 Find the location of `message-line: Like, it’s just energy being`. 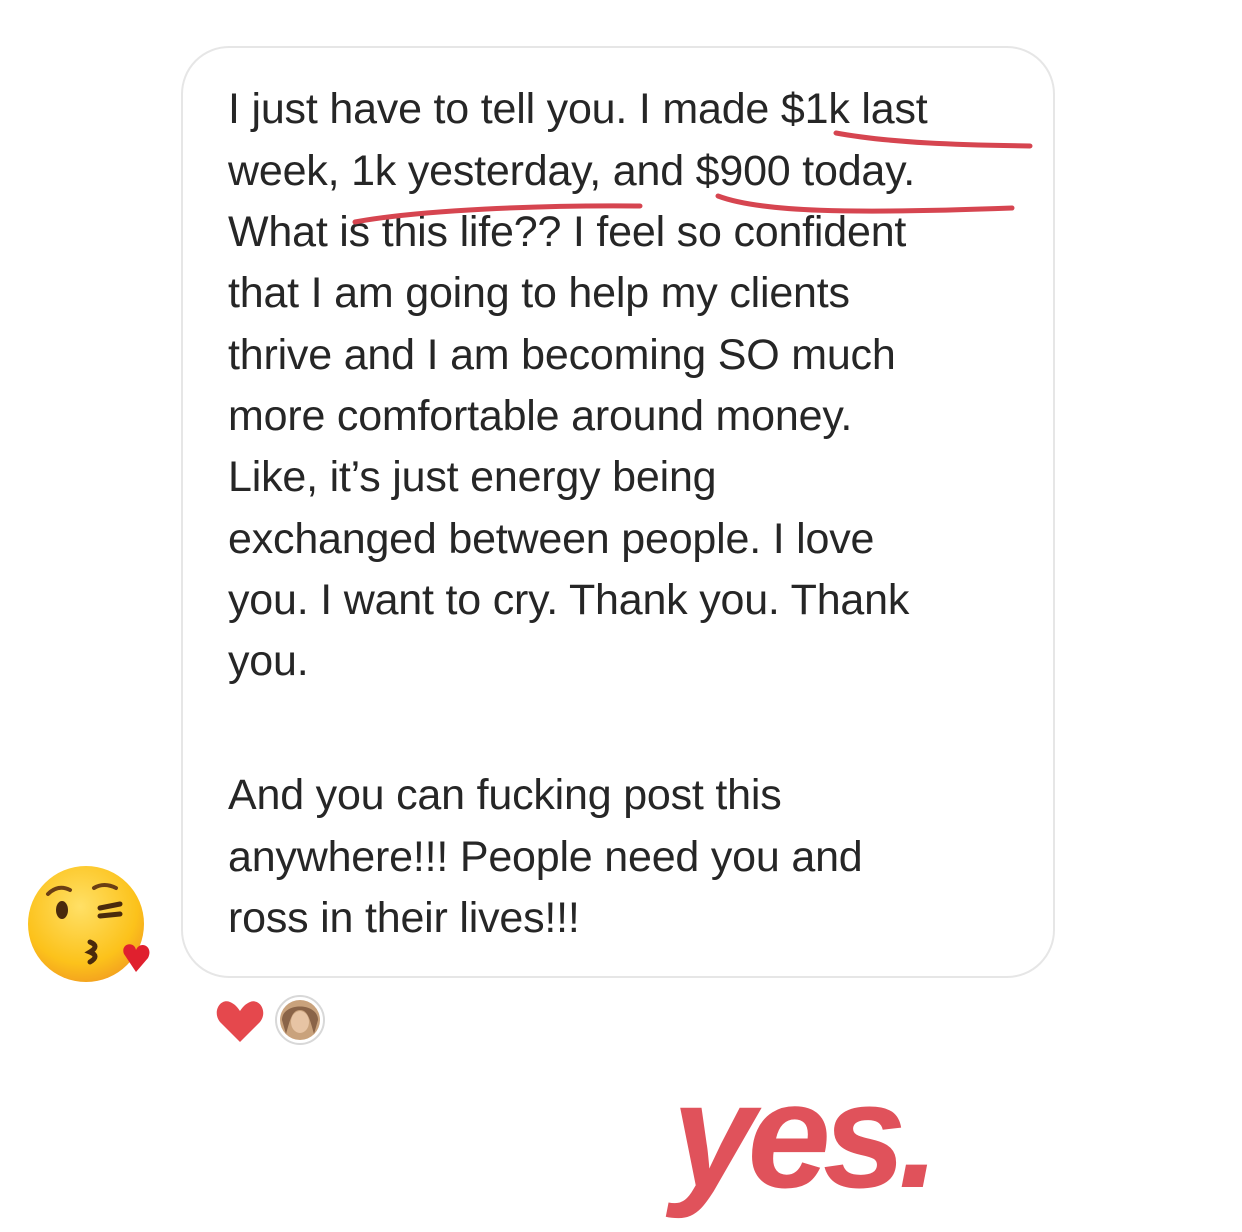

message-line: Like, it’s just energy being is located at coordinates (472, 477).